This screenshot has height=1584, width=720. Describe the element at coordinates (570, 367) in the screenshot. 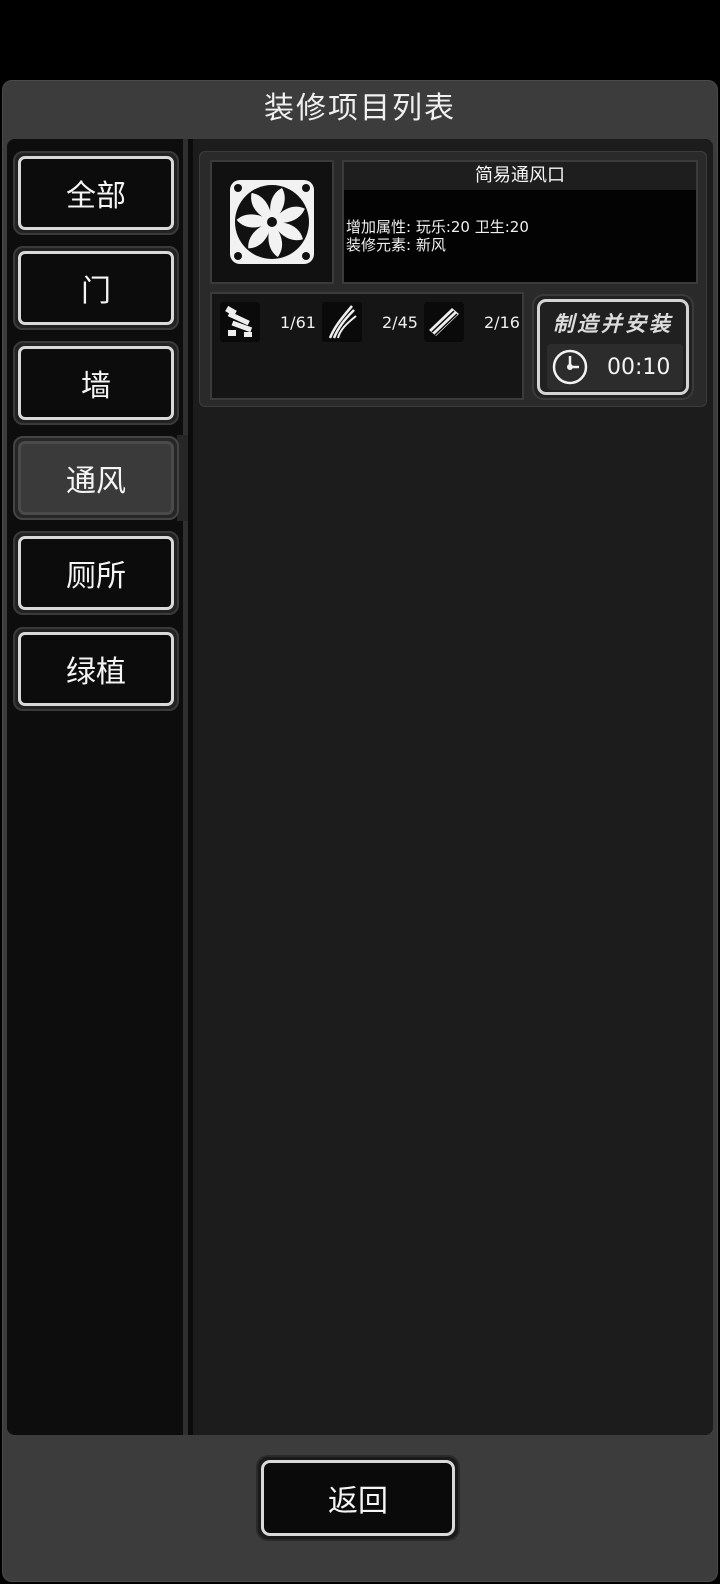

I see `clock-icon` at that location.